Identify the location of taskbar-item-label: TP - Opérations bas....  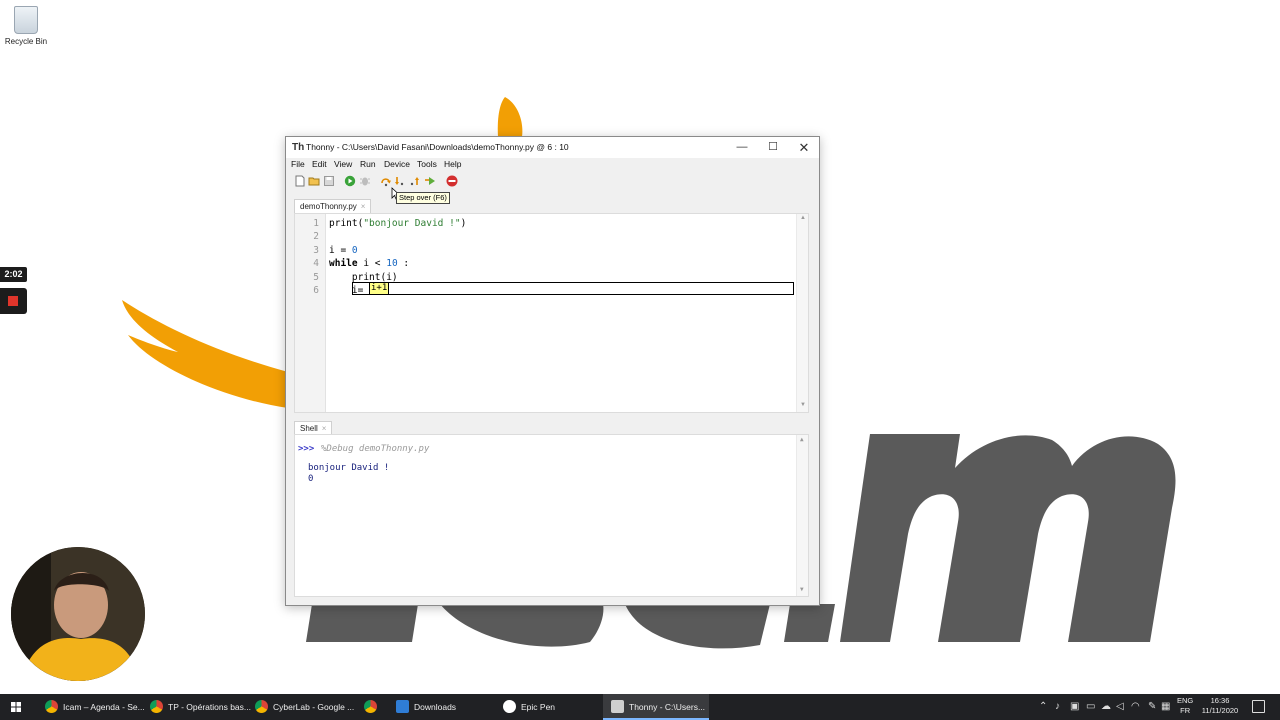
(209, 707).